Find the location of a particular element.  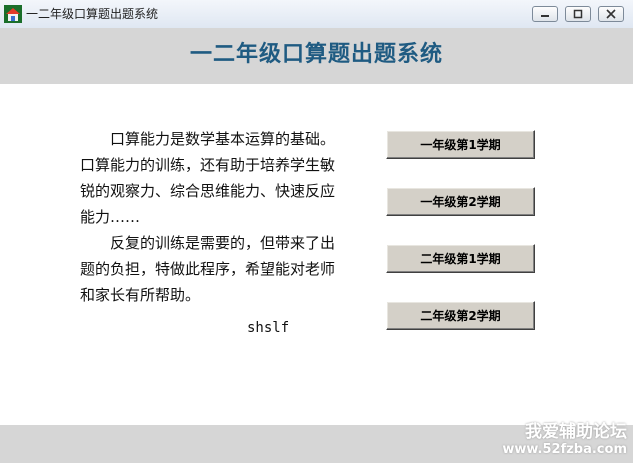

grade2-term1-button: 二年级第1学期 is located at coordinates (460, 258).